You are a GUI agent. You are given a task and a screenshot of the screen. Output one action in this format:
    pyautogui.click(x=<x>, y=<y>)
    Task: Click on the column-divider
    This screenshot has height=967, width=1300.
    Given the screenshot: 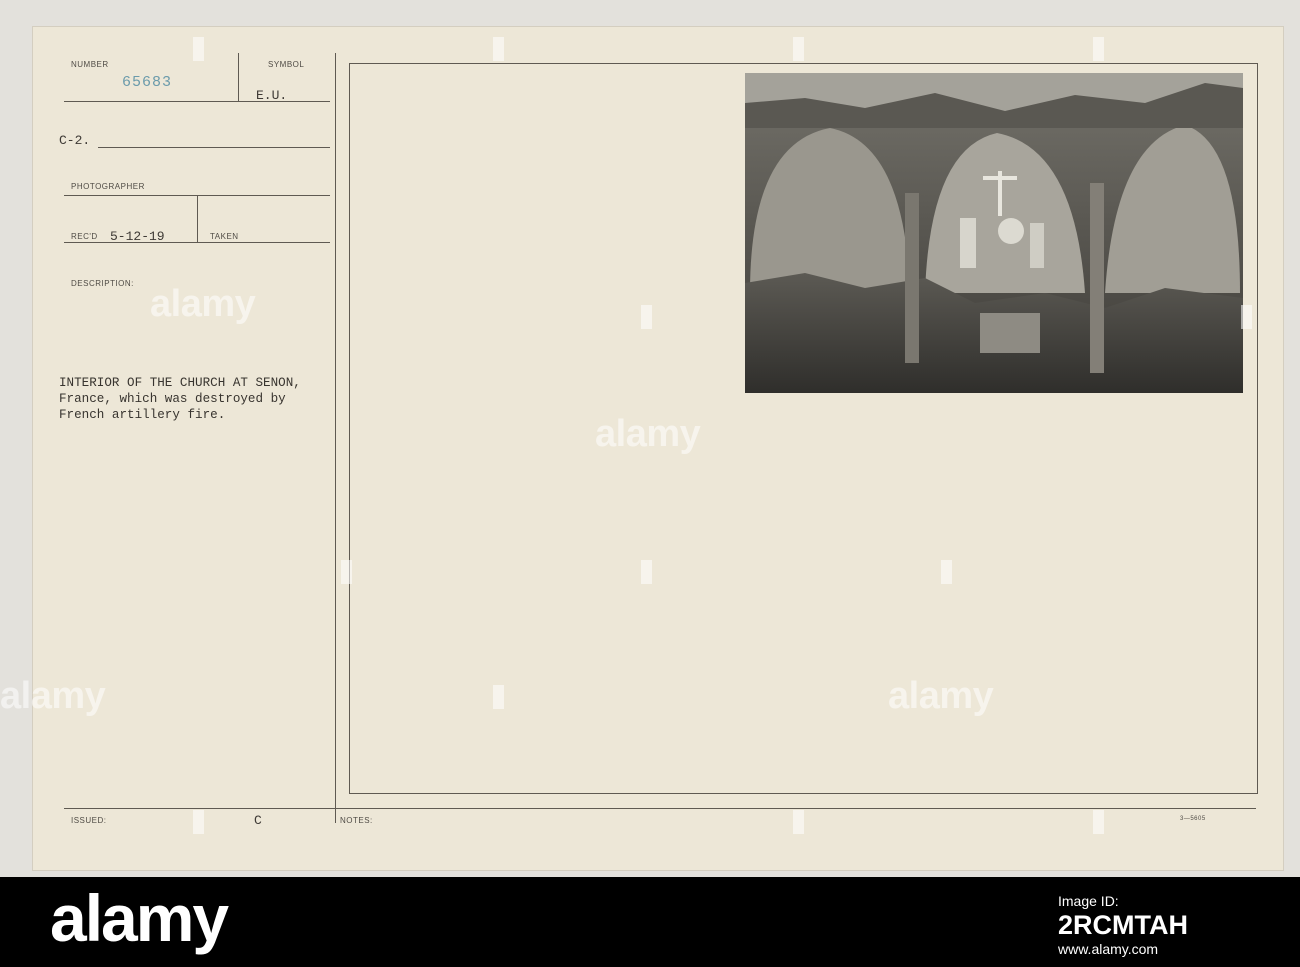 What is the action you would take?
    pyautogui.click(x=335, y=438)
    